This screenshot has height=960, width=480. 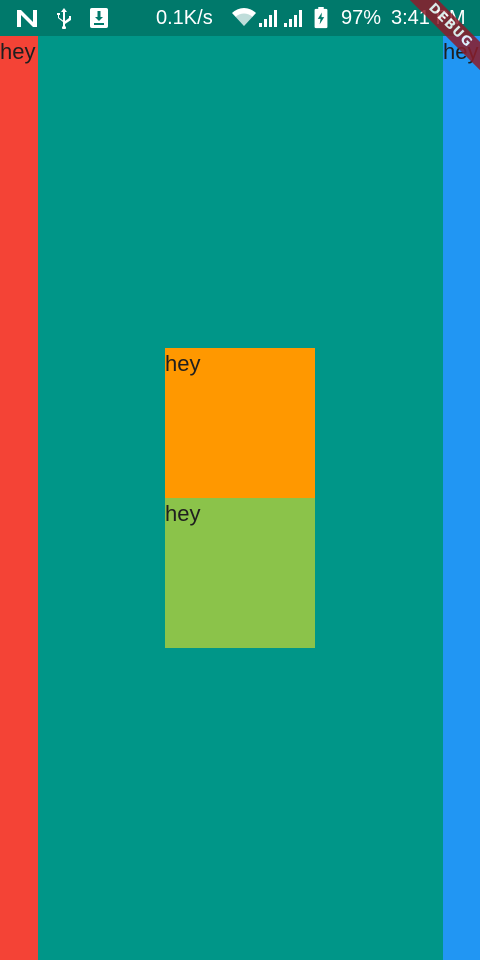 I want to click on network-speed: 0.1K/s, so click(x=184, y=18).